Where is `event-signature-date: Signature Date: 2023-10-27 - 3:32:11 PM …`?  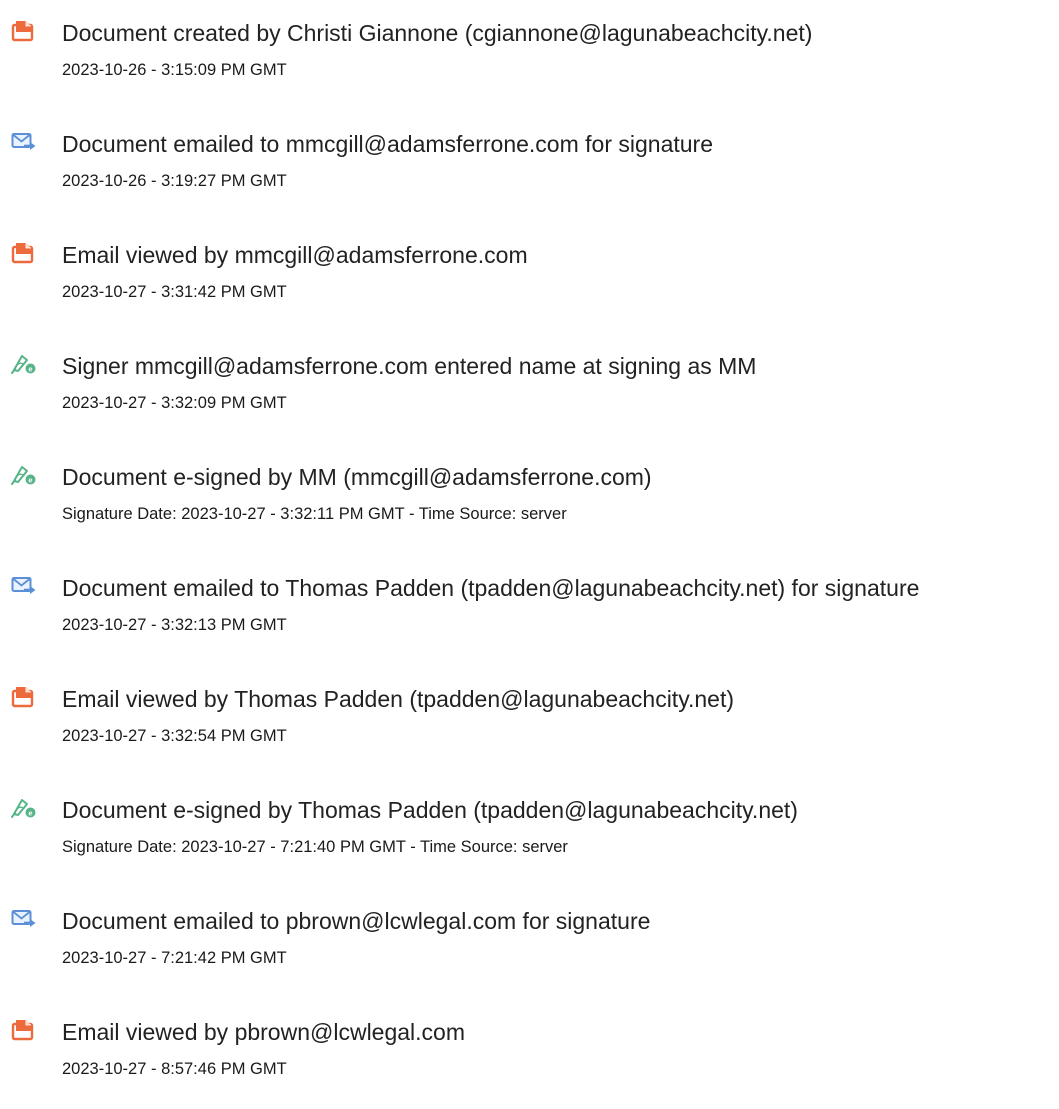 event-signature-date: Signature Date: 2023-10-27 - 3:32:11 PM … is located at coordinates (314, 514).